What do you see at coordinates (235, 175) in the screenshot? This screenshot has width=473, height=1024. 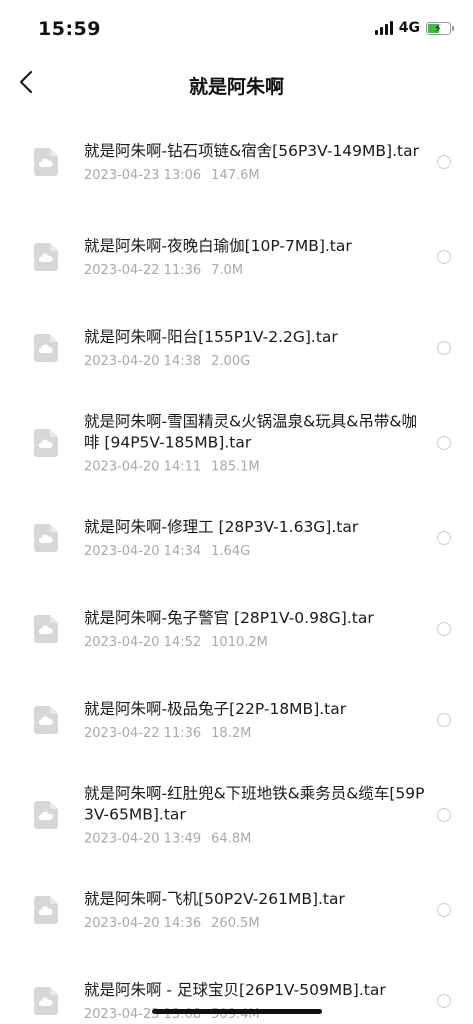 I see `file-size: 147.6M` at bounding box center [235, 175].